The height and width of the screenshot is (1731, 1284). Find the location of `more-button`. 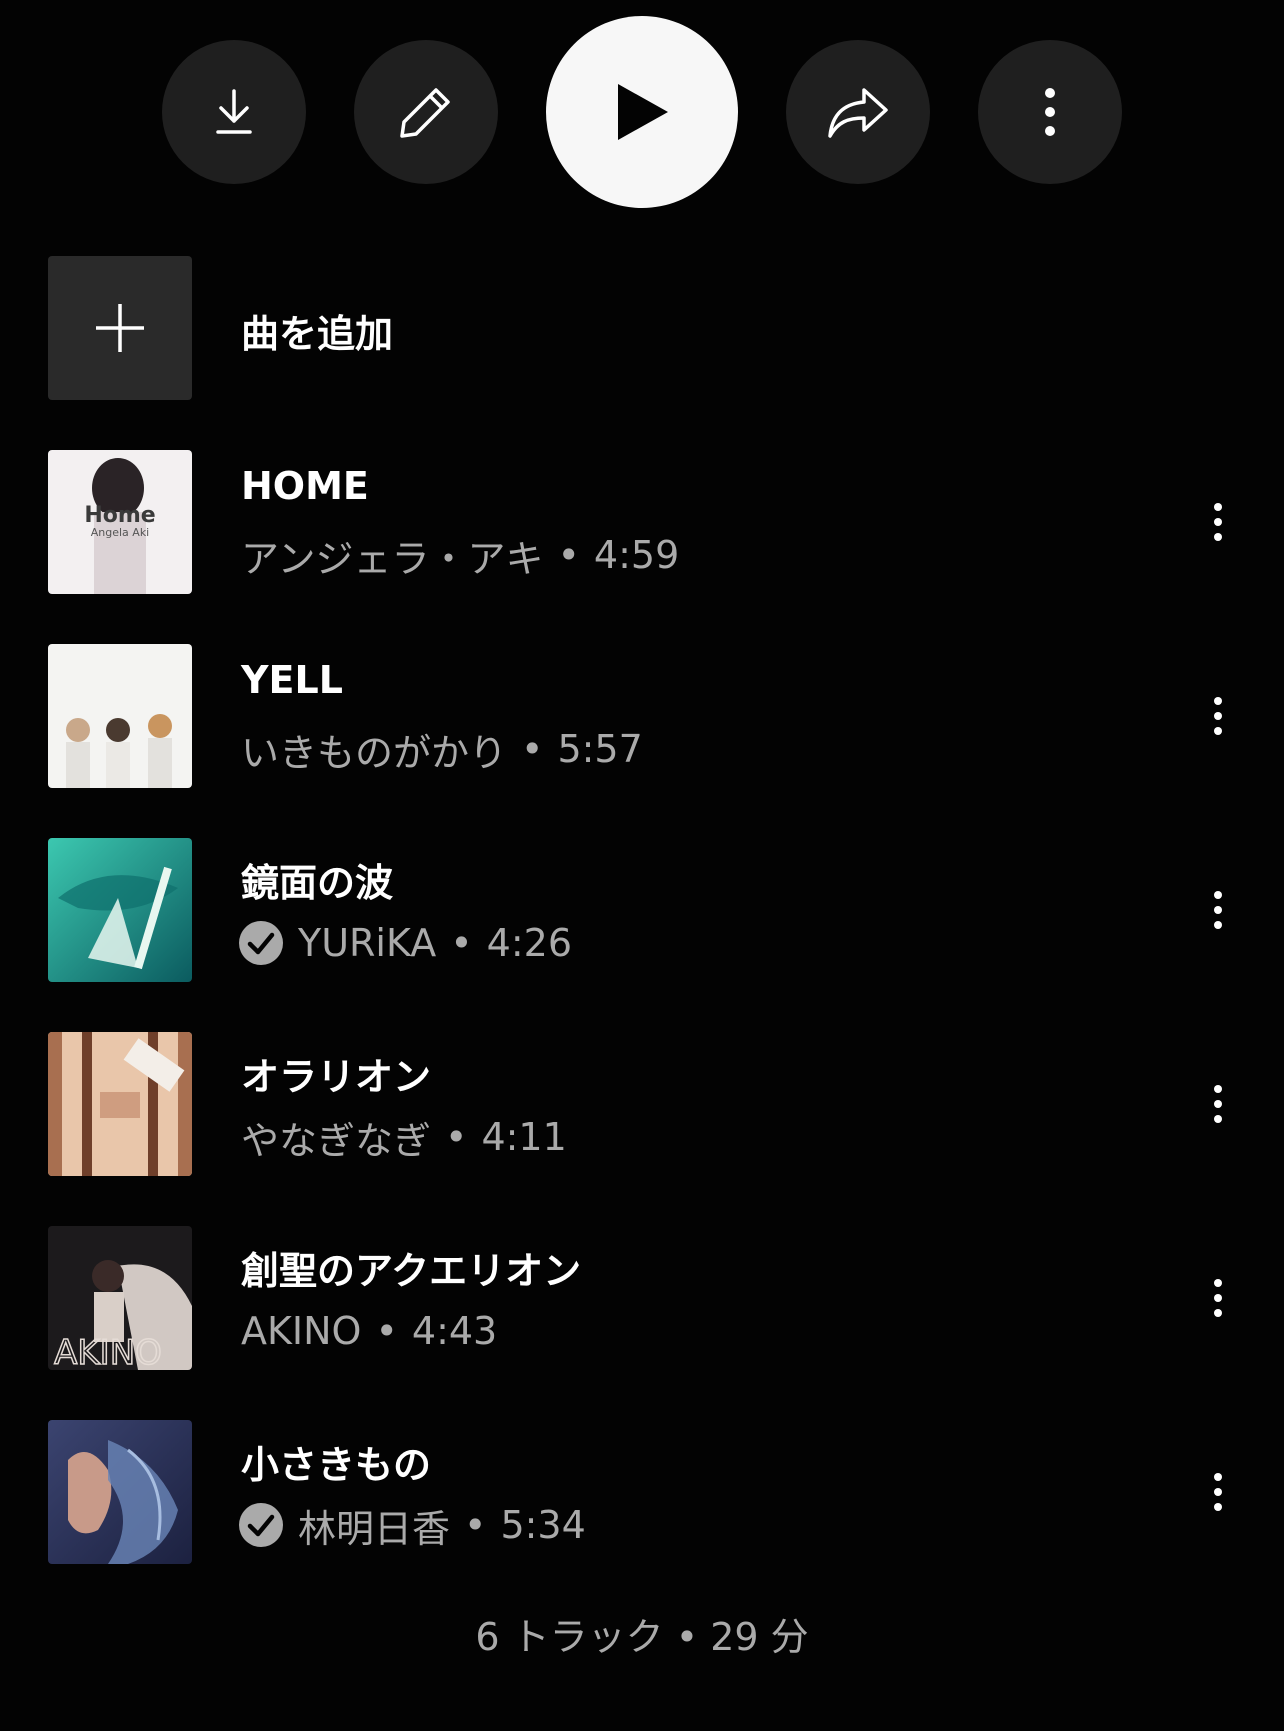

more-button is located at coordinates (1050, 112).